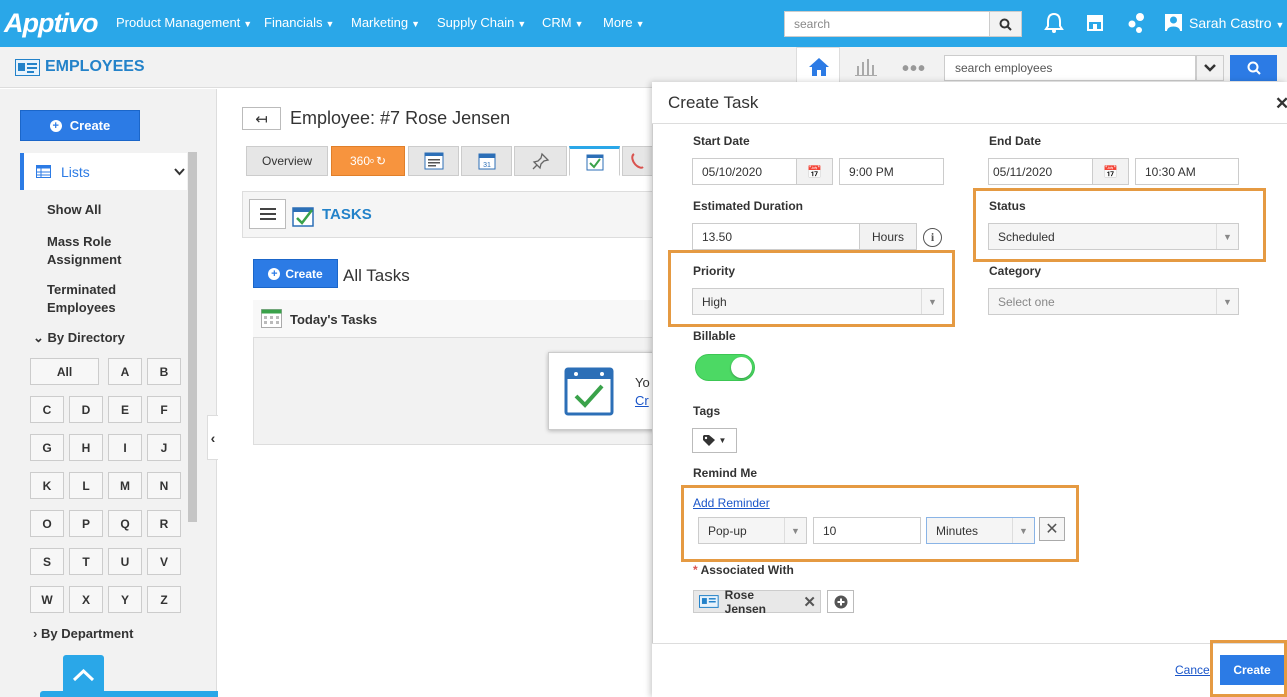  Describe the element at coordinates (887, 24) in the screenshot. I see `global-search-input` at that location.